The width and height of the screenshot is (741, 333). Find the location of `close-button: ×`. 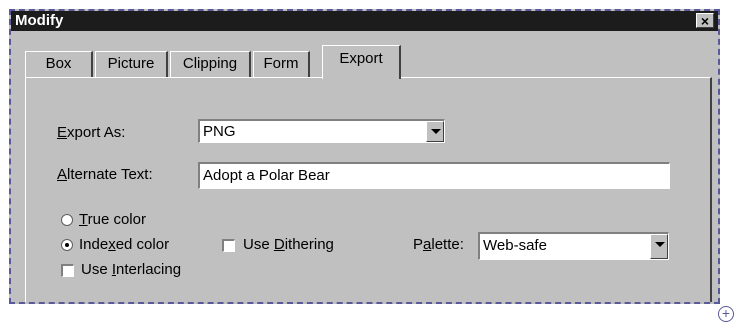

close-button: × is located at coordinates (705, 20).